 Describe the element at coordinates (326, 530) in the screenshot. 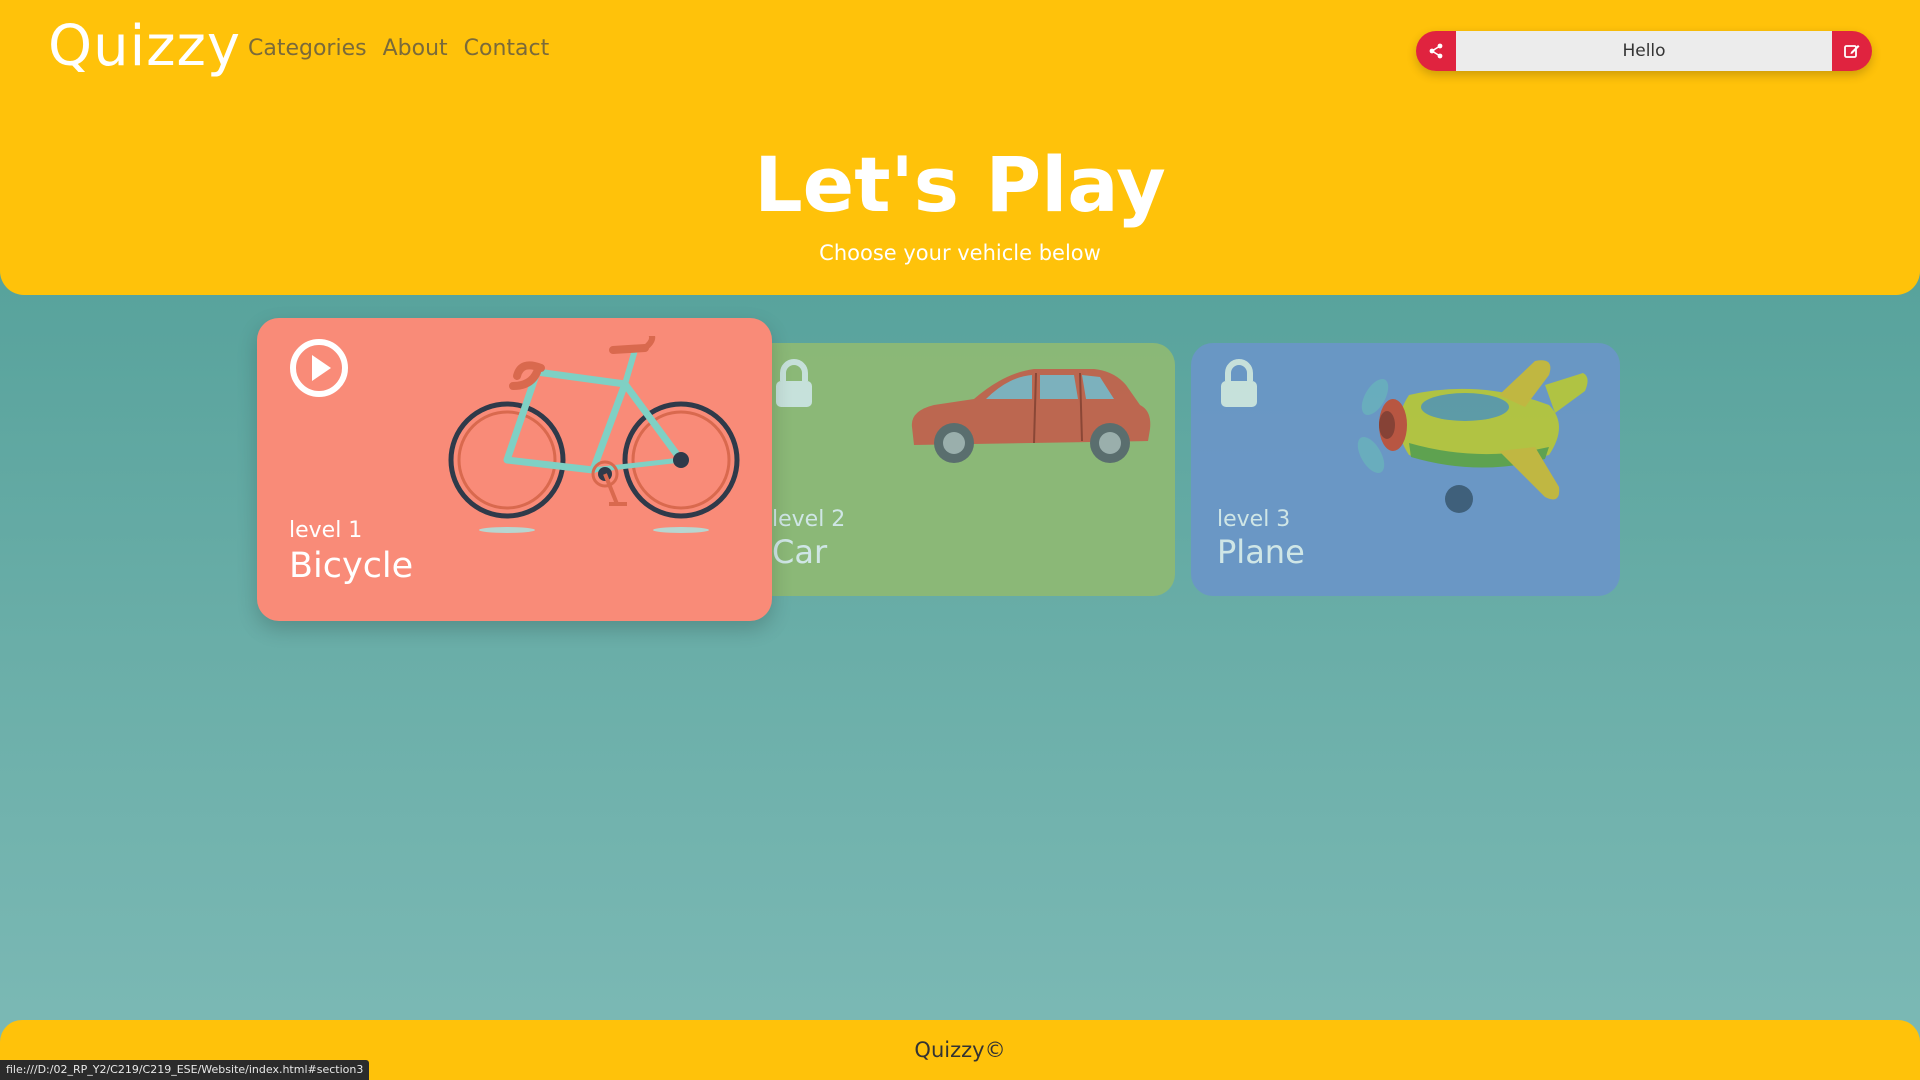

I see `card-level-label: level 1` at that location.